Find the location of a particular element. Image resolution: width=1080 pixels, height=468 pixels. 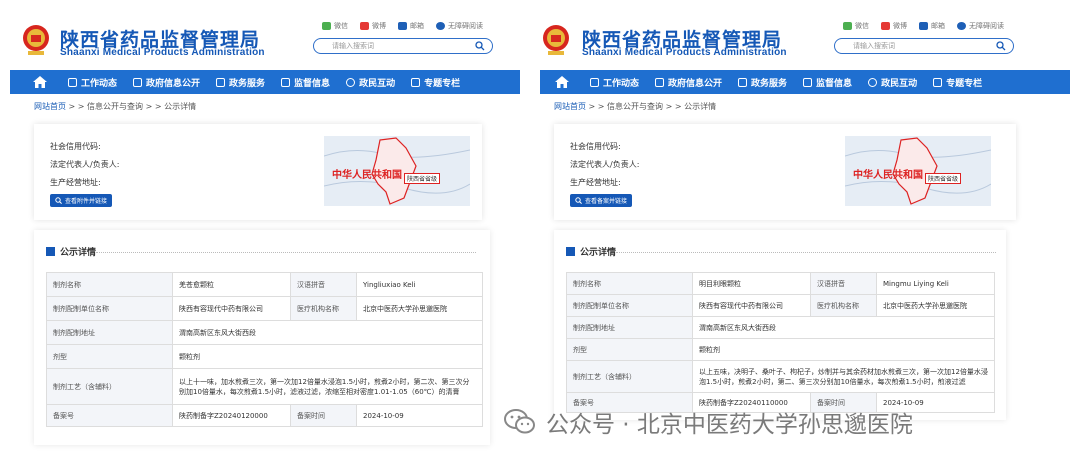

national-emblem-icon is located at coordinates (36, 40).